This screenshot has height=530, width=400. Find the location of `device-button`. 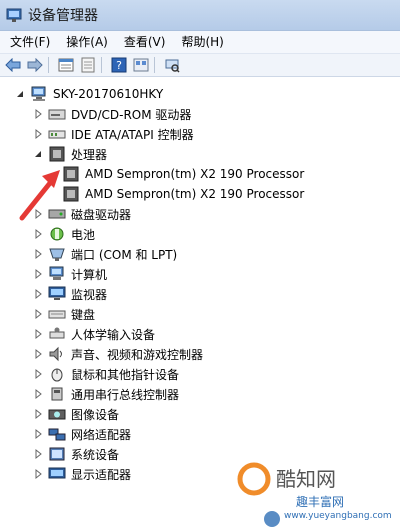

device-button is located at coordinates (172, 65).